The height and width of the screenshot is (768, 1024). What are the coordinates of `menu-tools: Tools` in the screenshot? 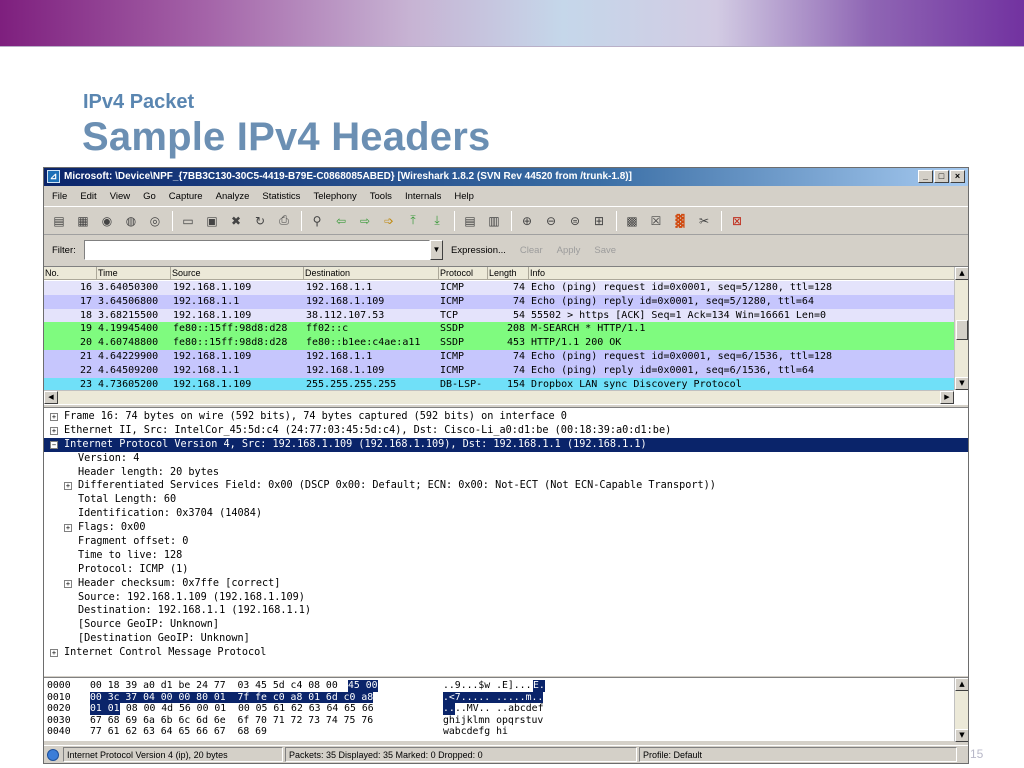 It's located at (381, 196).